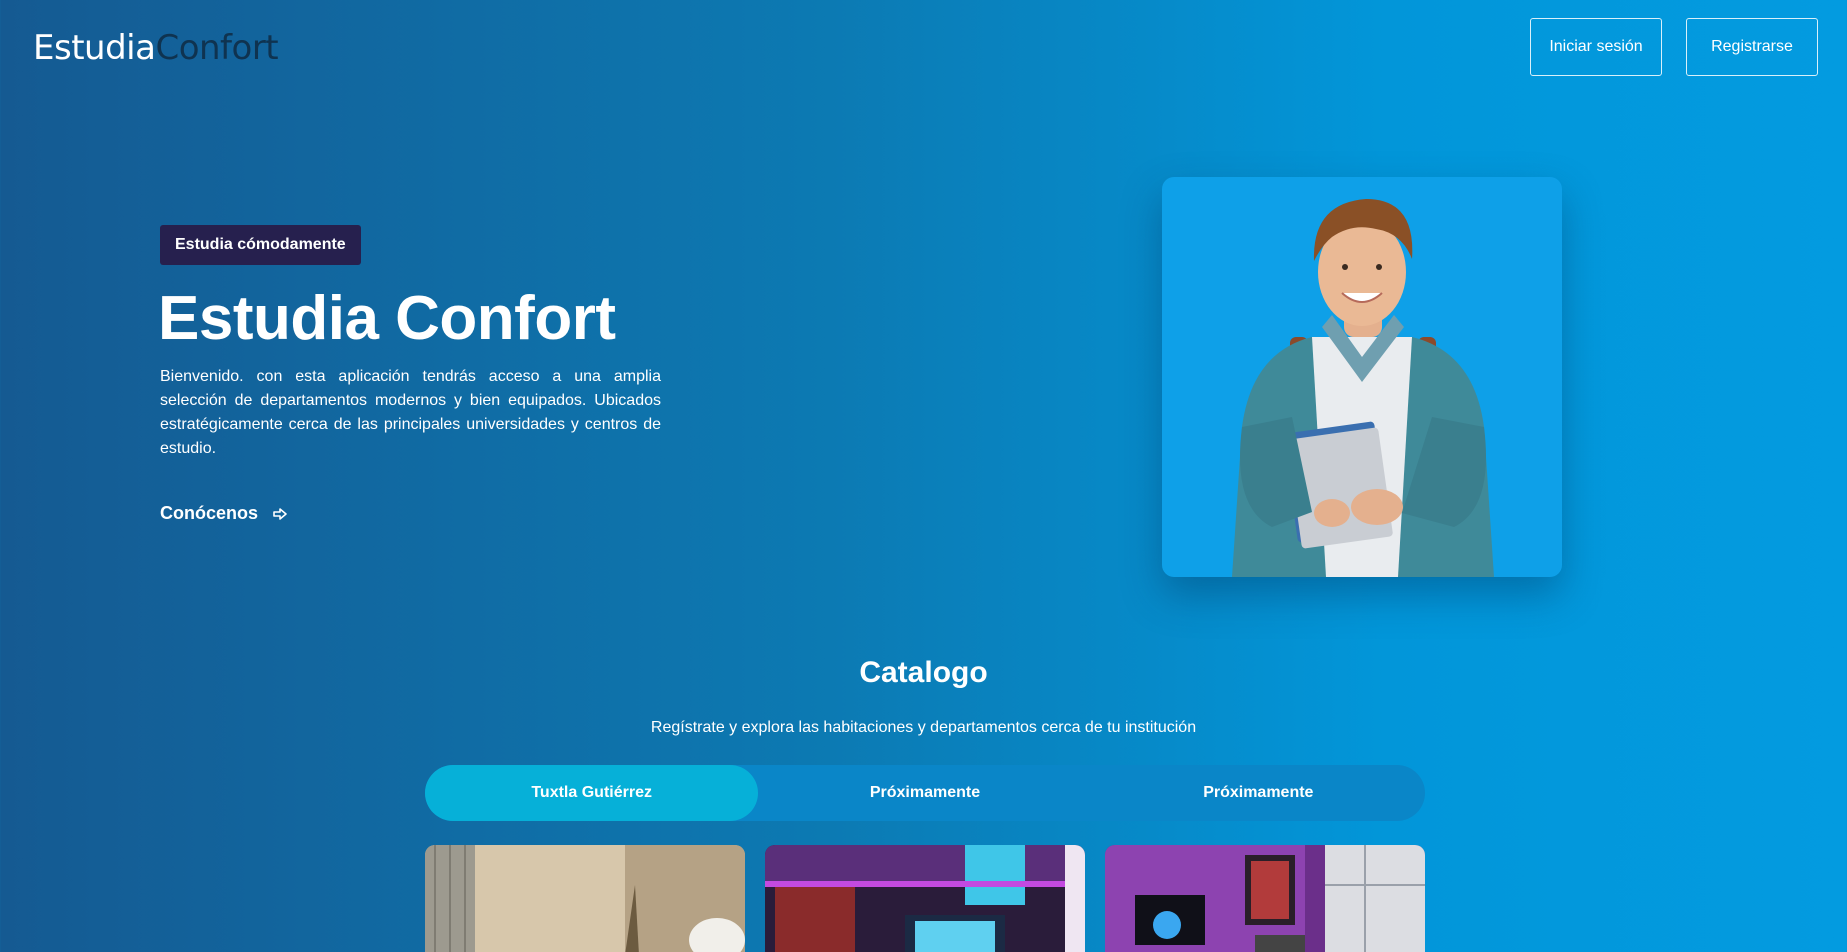  I want to click on arrow-right-icon, so click(280, 513).